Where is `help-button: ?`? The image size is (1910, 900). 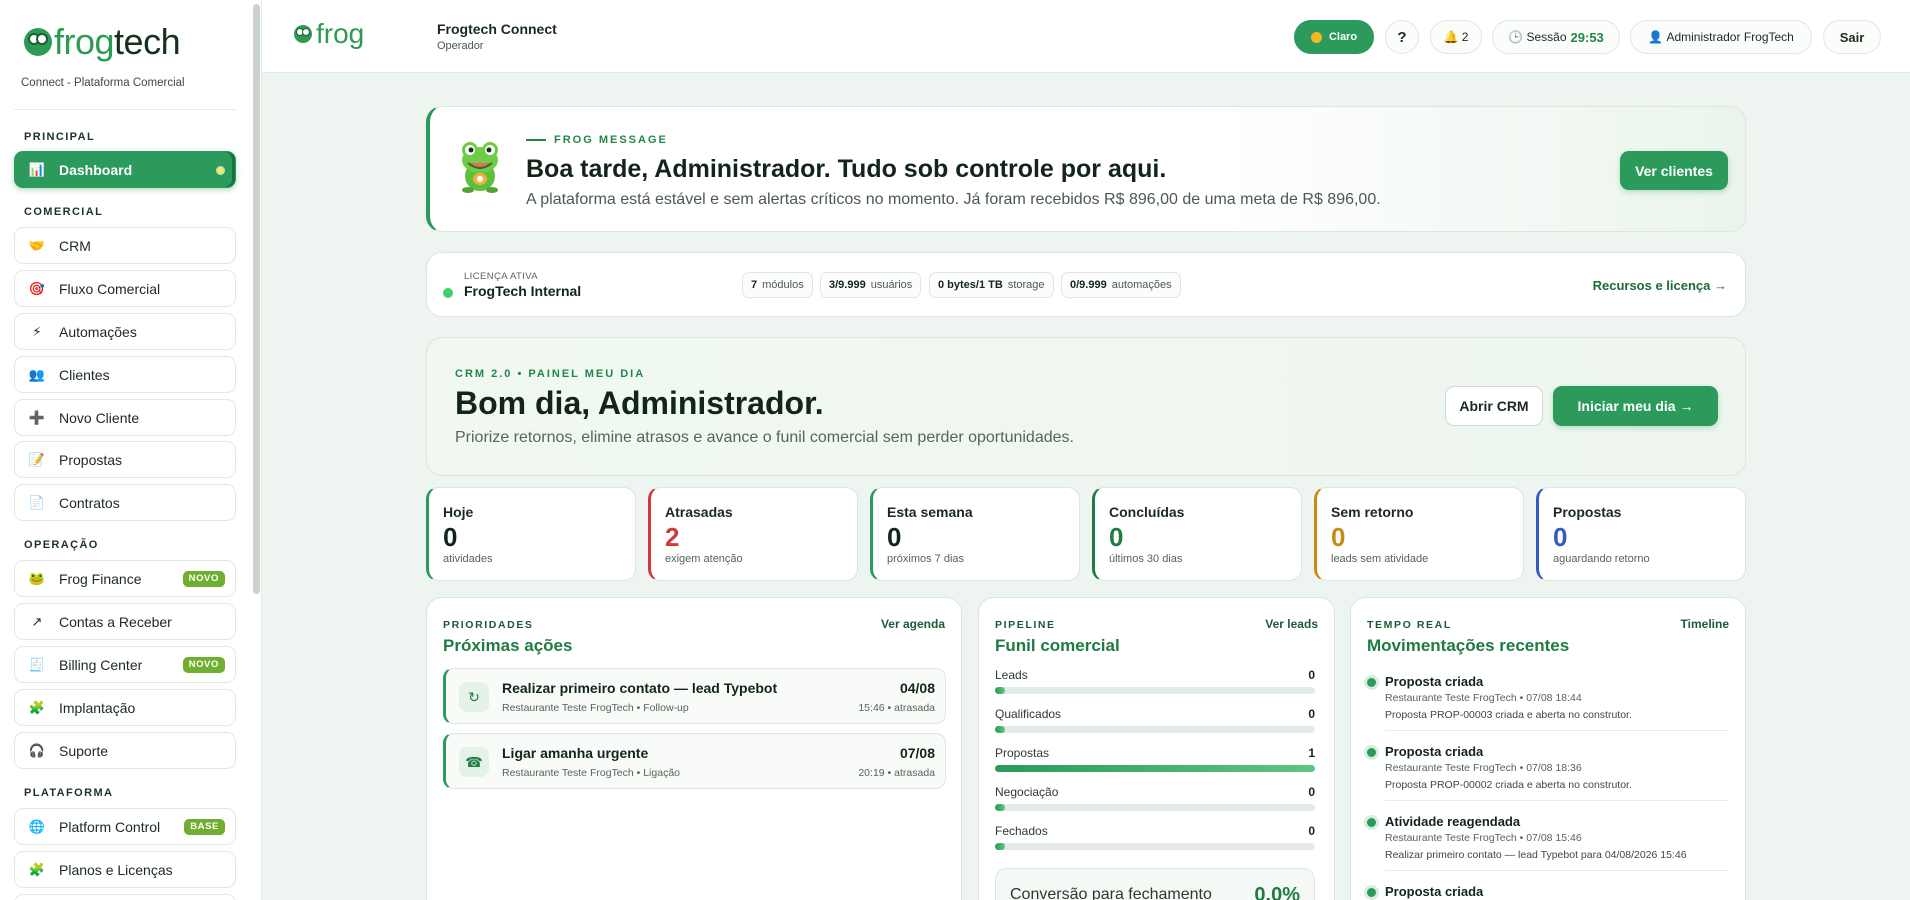
help-button: ? is located at coordinates (1402, 37).